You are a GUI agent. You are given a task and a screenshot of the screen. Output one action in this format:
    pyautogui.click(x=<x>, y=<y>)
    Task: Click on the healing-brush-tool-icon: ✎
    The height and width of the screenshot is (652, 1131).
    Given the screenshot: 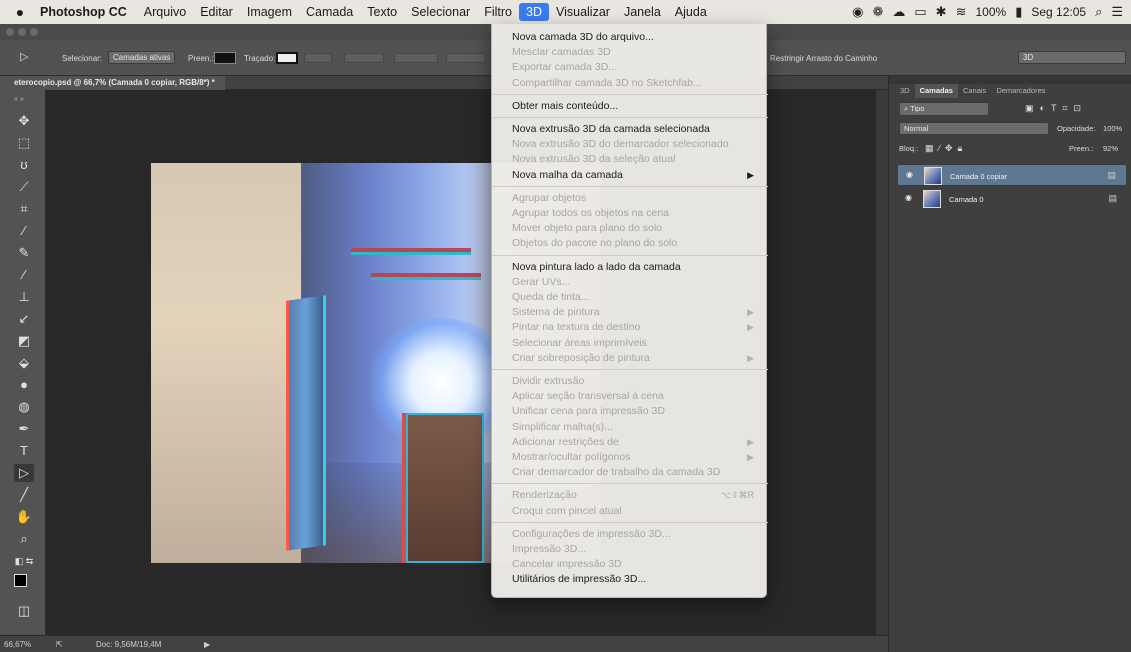 What is the action you would take?
    pyautogui.click(x=24, y=253)
    